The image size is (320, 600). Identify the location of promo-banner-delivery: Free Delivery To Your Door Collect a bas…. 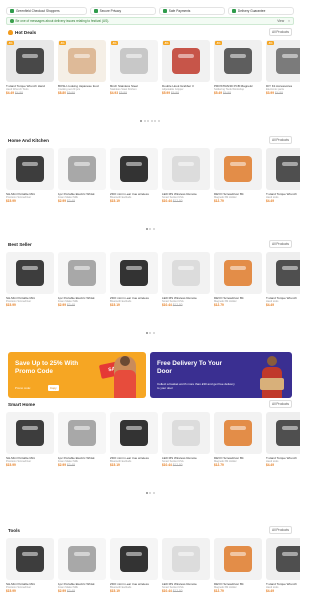
(221, 375).